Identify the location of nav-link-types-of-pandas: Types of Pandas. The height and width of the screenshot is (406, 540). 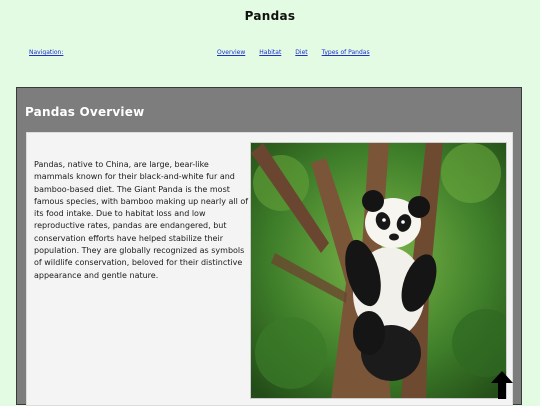
(346, 52).